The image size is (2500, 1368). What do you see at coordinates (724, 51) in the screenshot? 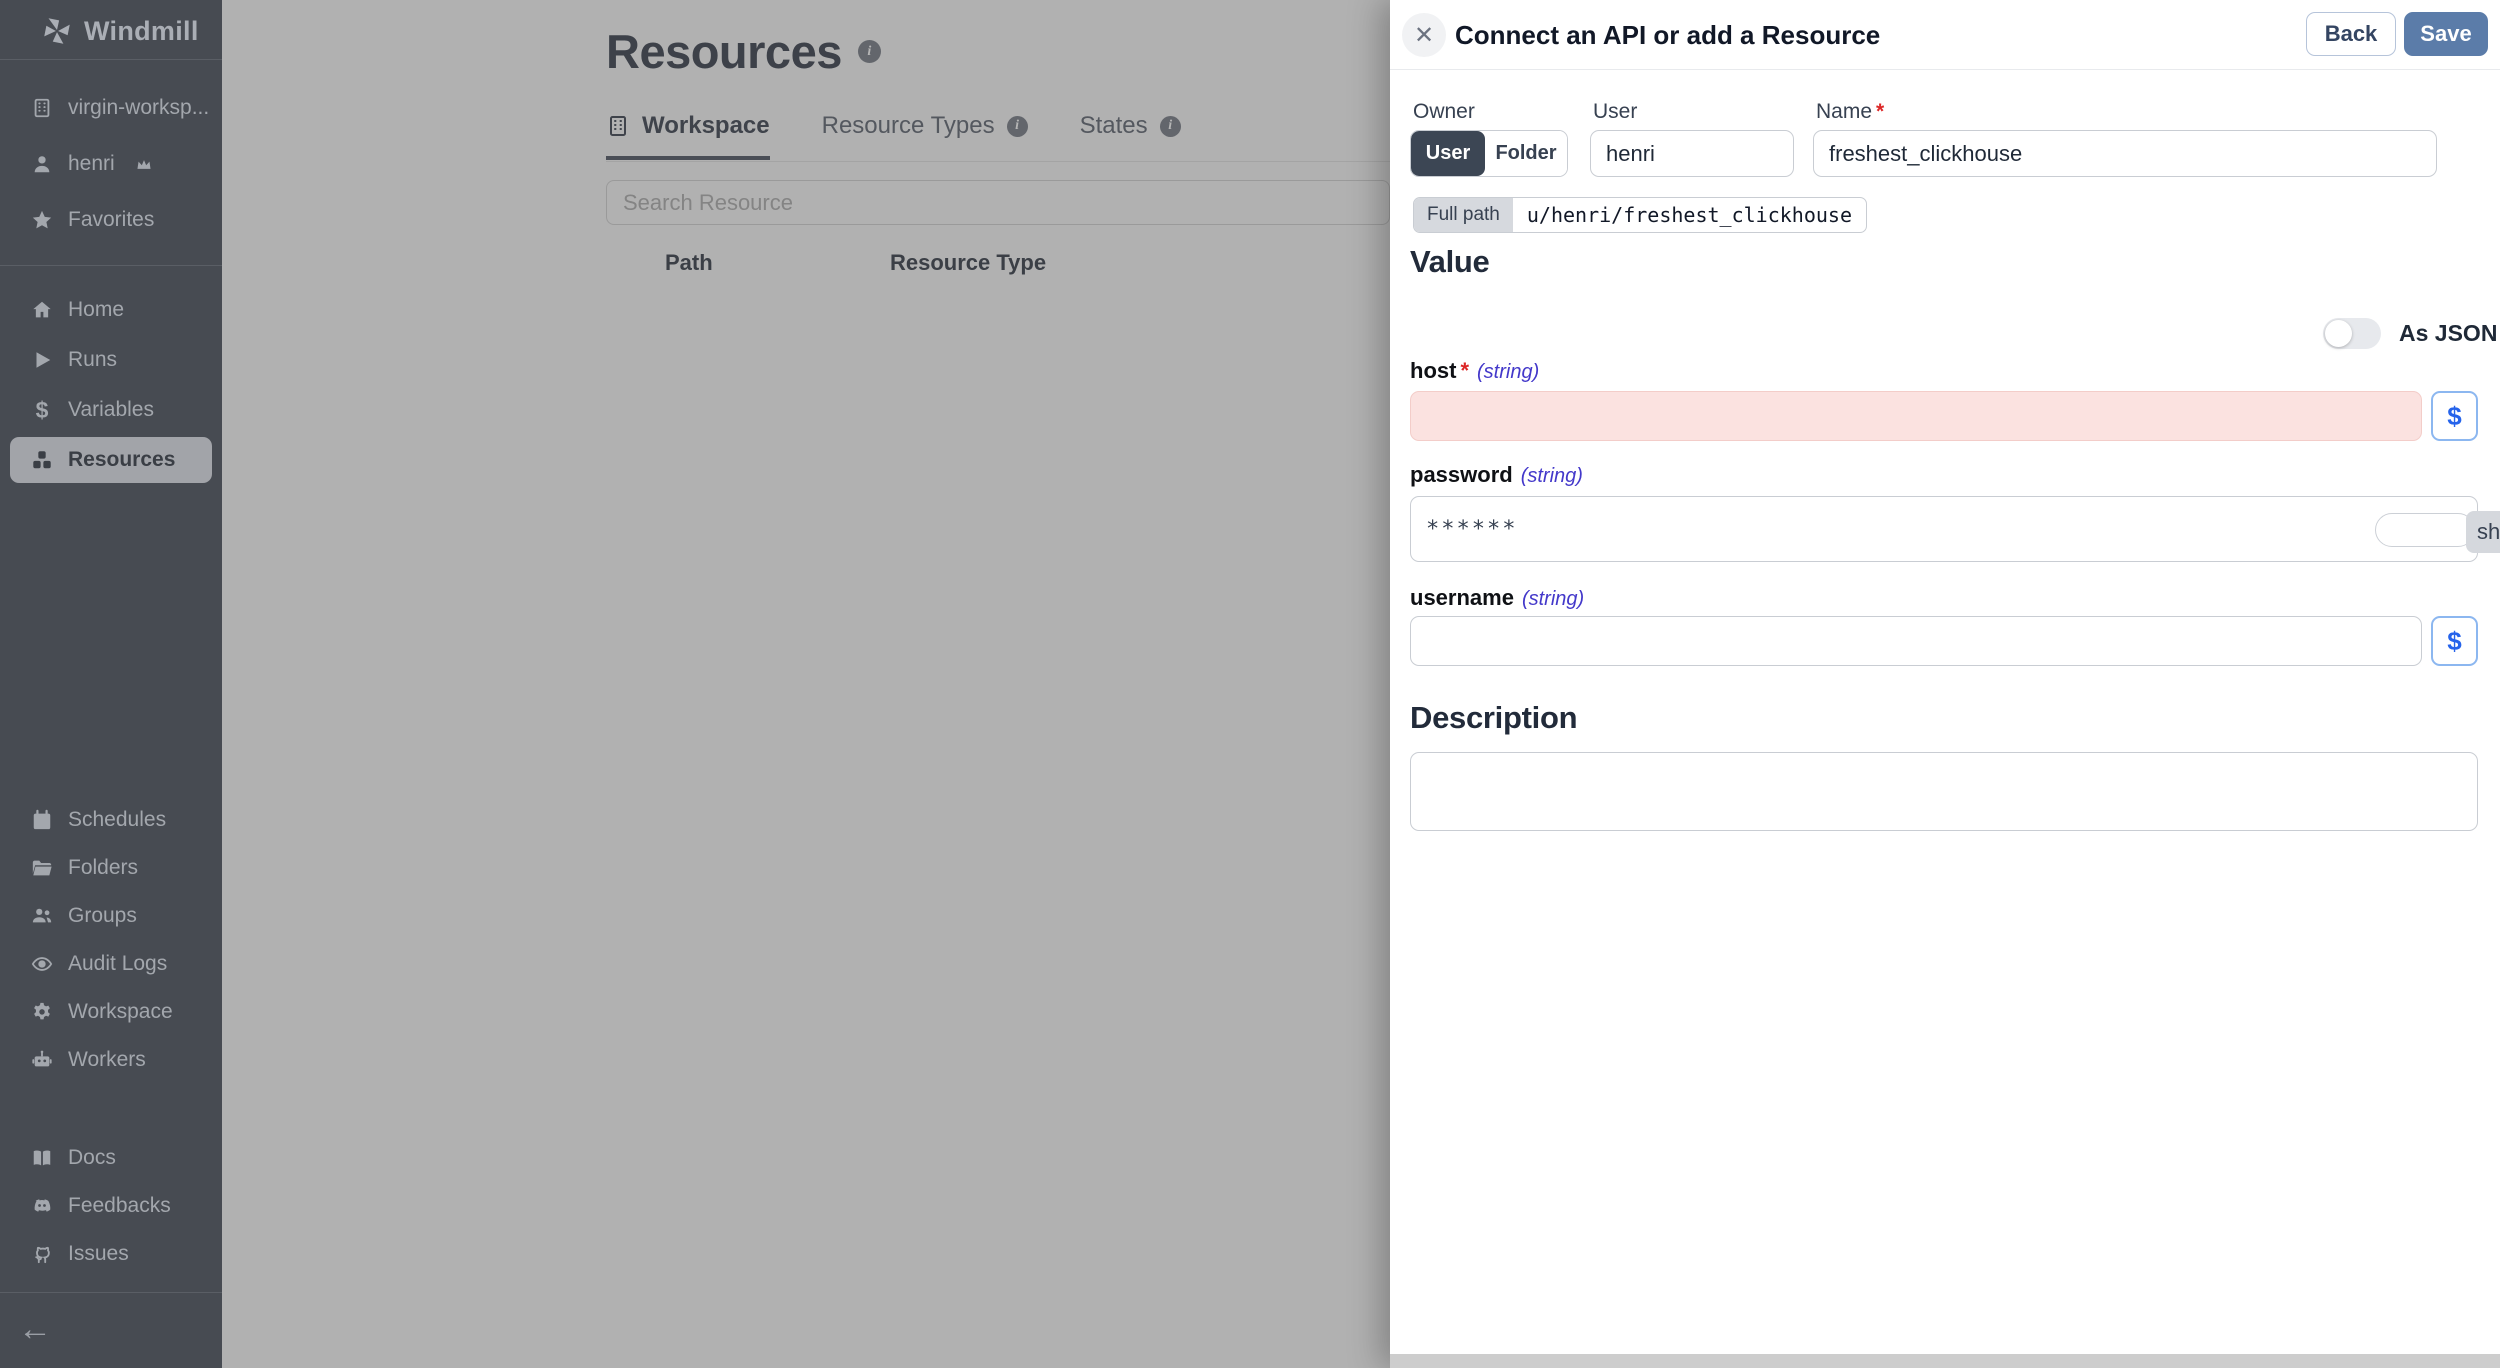
I see `page-title: Resources` at bounding box center [724, 51].